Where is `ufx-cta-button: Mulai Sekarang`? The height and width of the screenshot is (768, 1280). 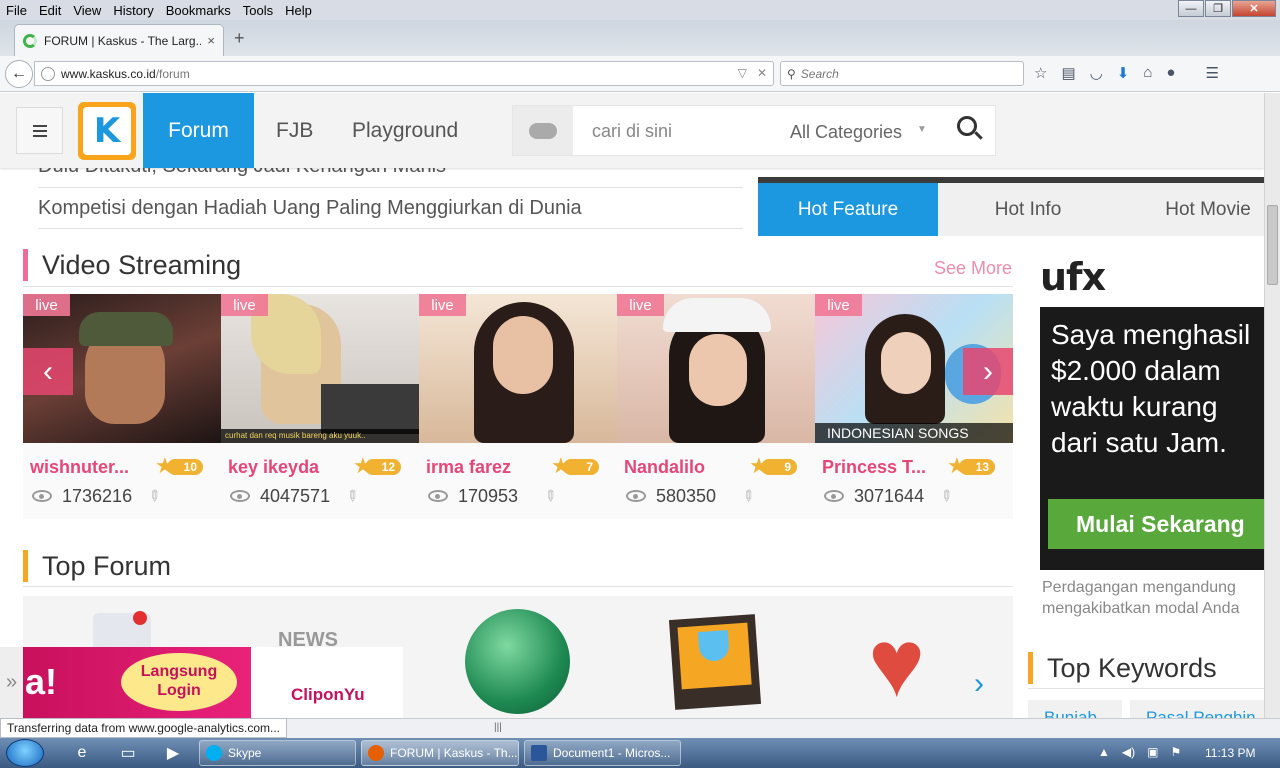
ufx-cta-button: Mulai Sekarang is located at coordinates (1156, 524).